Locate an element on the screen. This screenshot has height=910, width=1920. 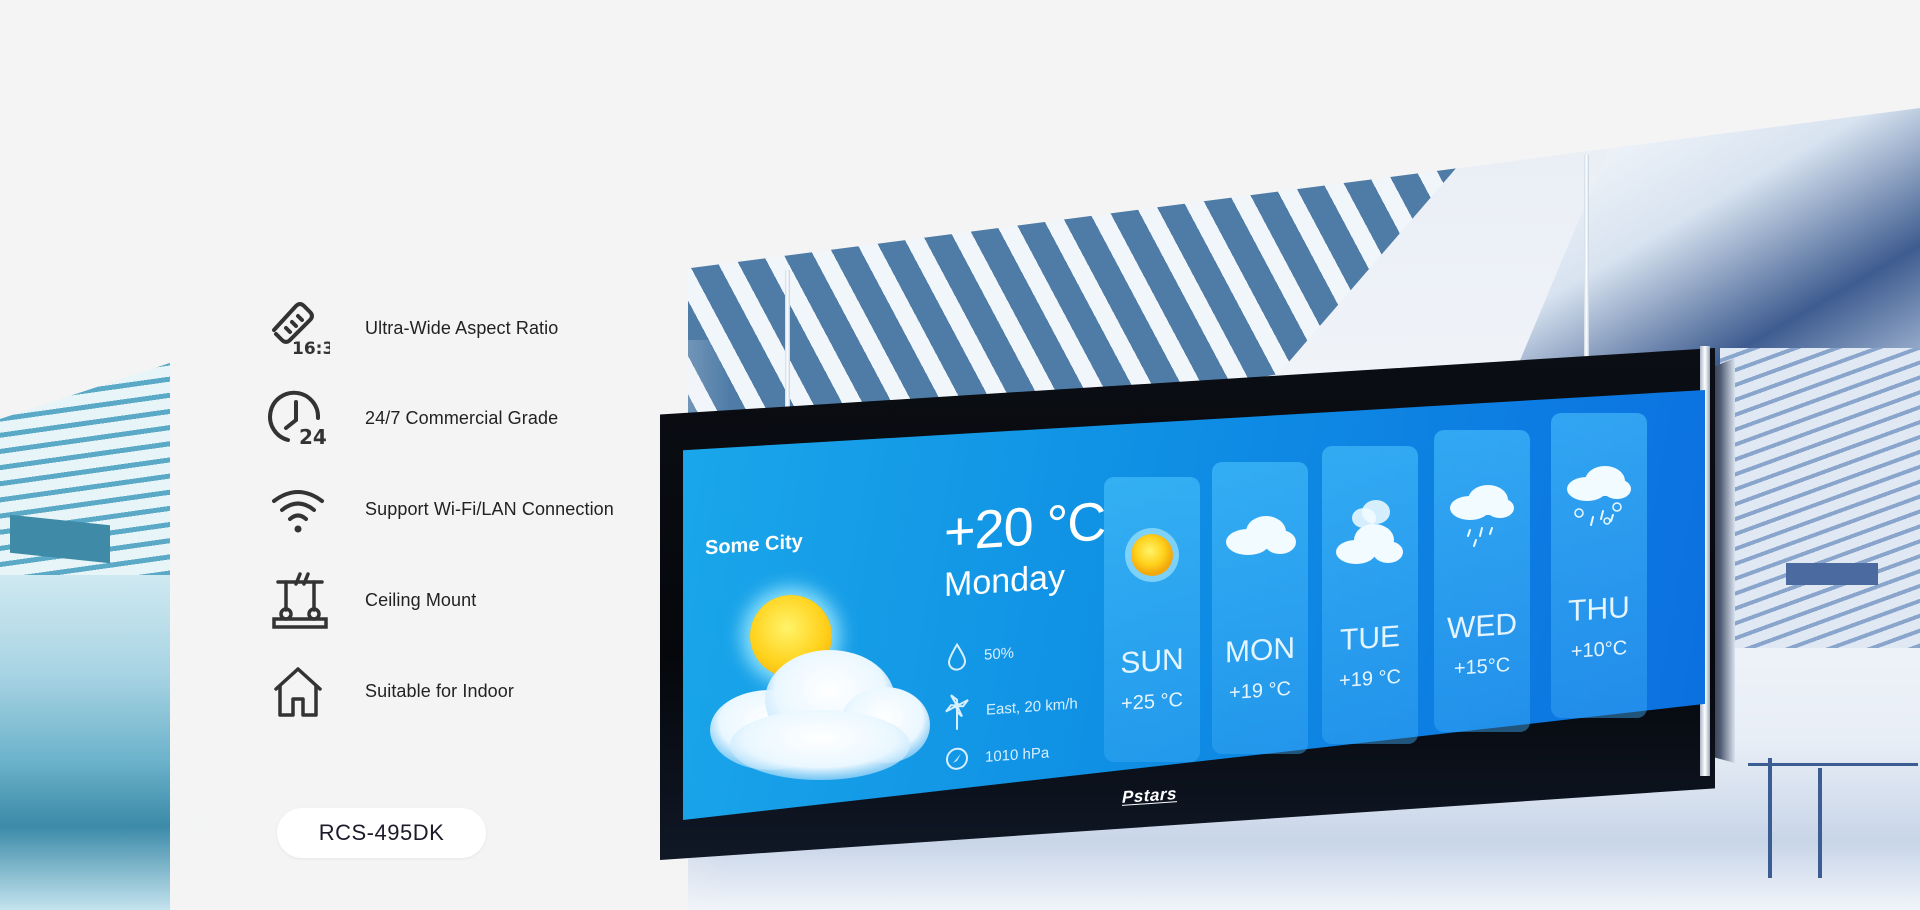
background-right-slats is located at coordinates (1820, 498).